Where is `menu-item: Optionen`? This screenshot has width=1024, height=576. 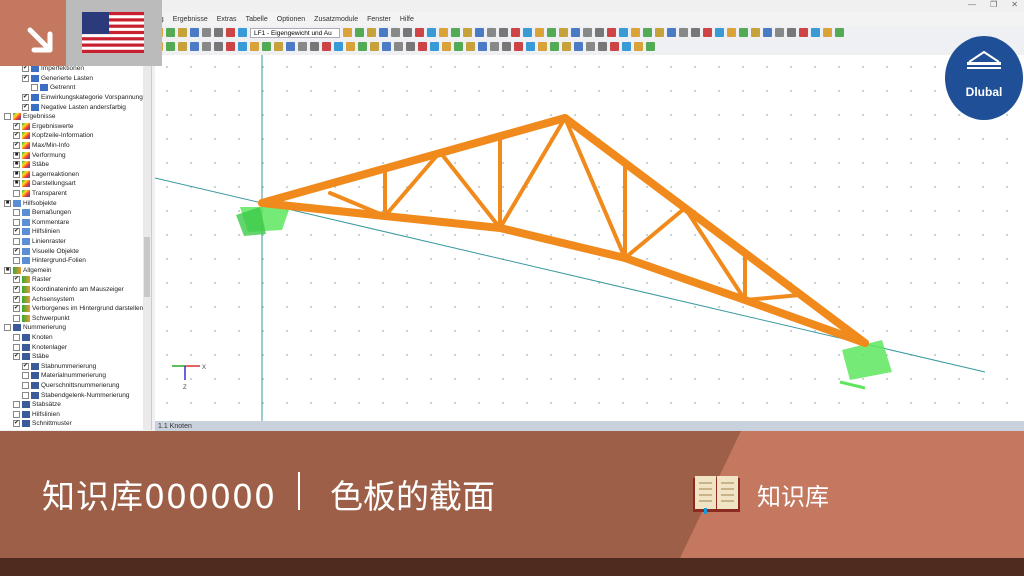 menu-item: Optionen is located at coordinates (291, 19).